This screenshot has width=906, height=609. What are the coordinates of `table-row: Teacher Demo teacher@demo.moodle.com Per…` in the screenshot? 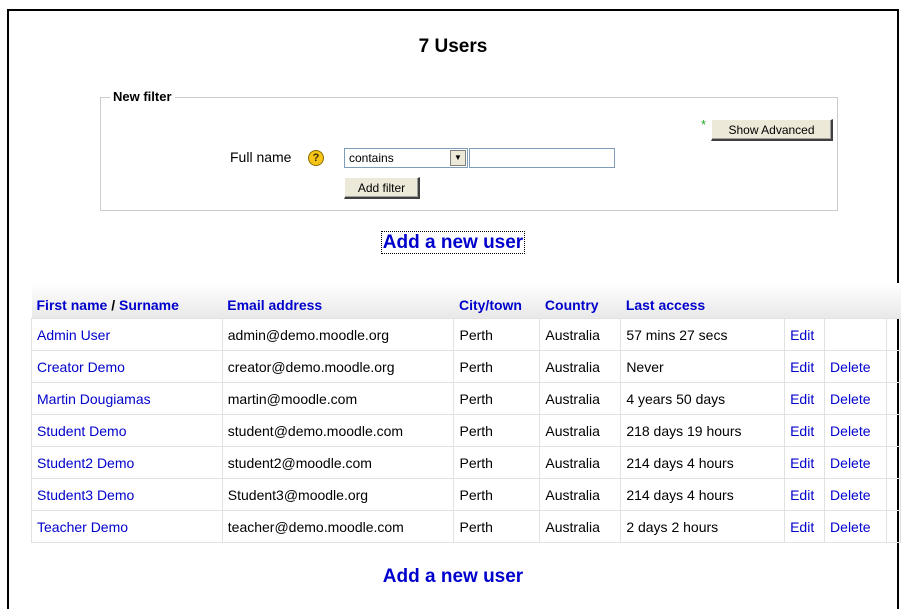 It's located at (466, 526).